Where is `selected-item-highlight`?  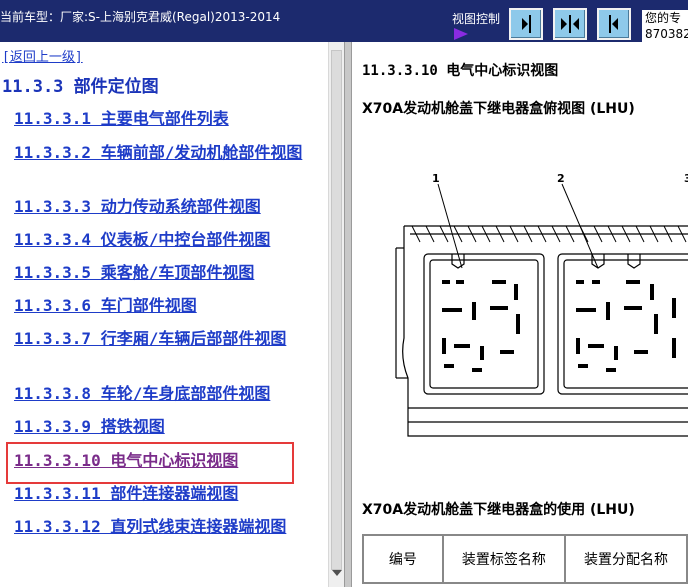 selected-item-highlight is located at coordinates (150, 463).